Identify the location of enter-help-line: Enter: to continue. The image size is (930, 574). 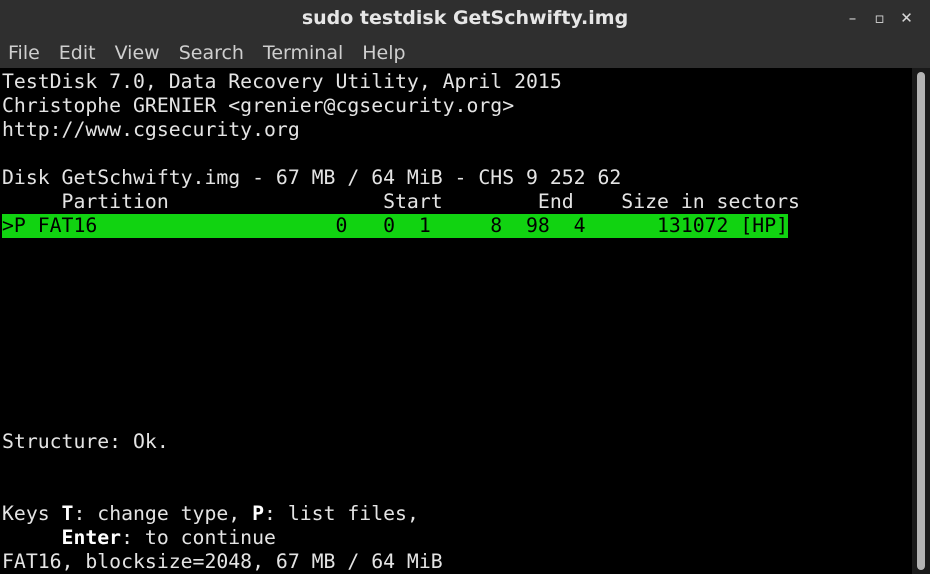
(139, 538).